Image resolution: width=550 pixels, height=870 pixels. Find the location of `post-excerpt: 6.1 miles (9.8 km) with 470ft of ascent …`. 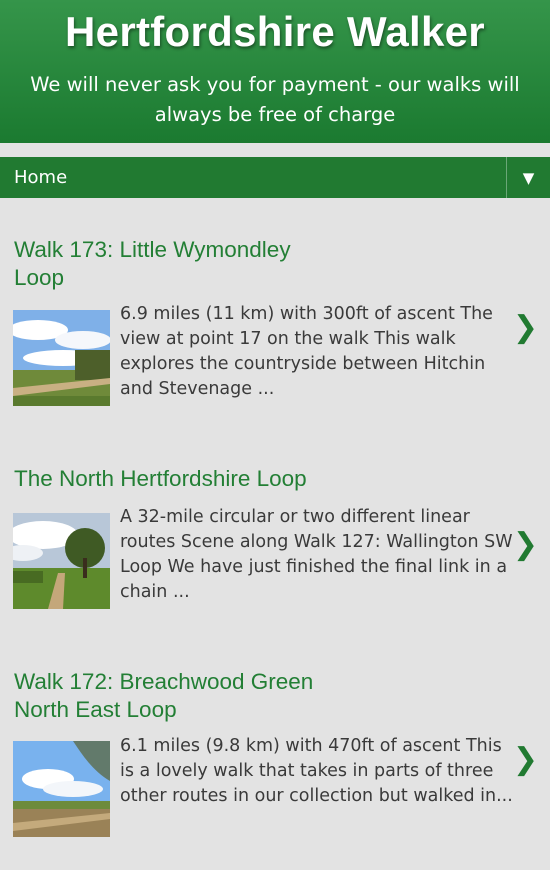

post-excerpt: 6.1 miles (9.8 km) with 470ft of ascent … is located at coordinates (316, 771).